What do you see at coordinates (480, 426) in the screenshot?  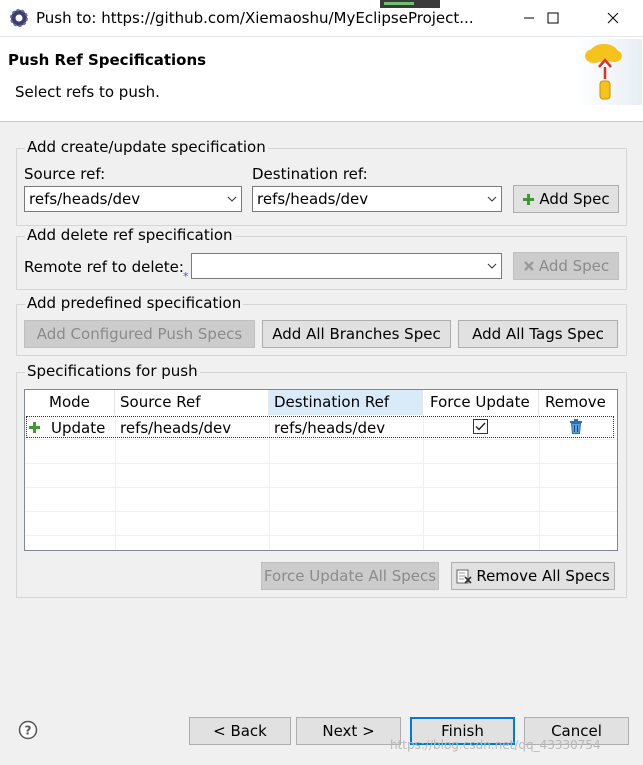 I see `force-update-checkbox` at bounding box center [480, 426].